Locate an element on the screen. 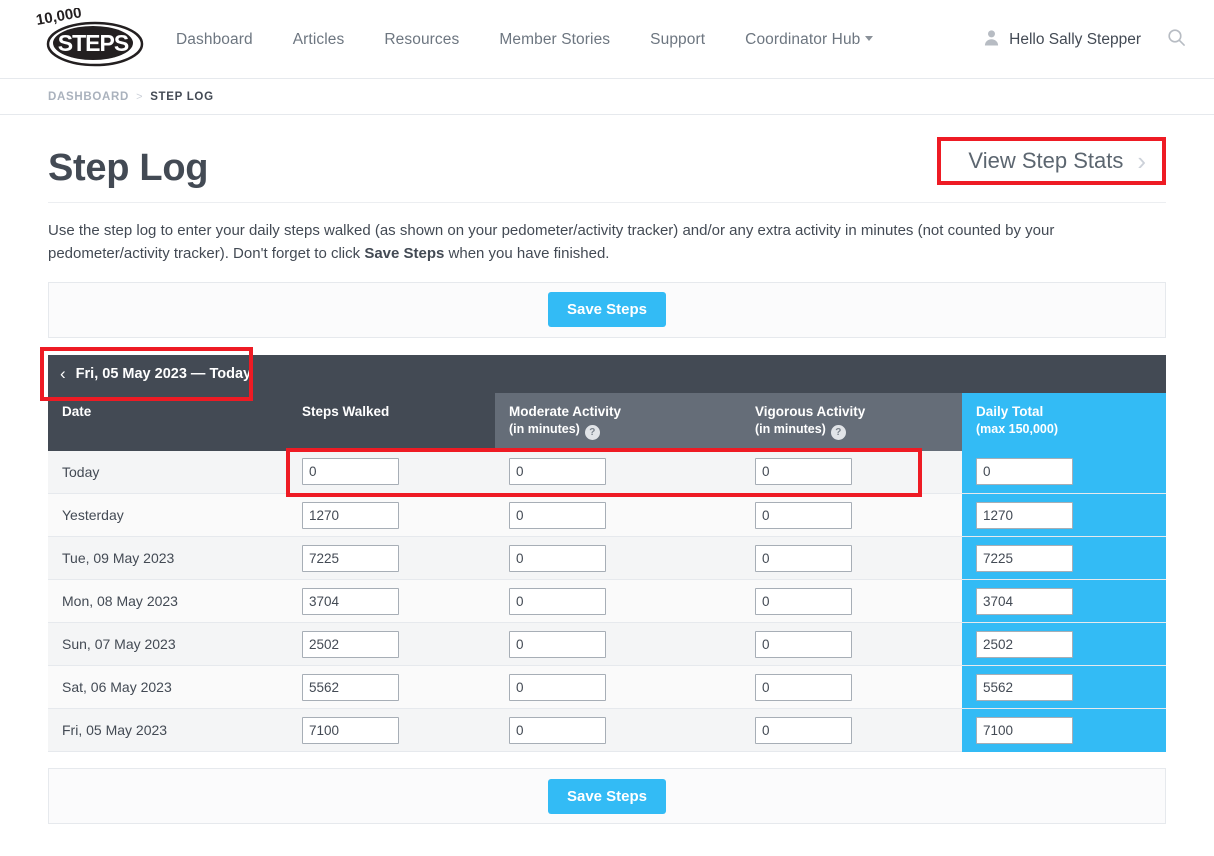  cell-date: Sat, 06 May 2023 is located at coordinates (168, 687).